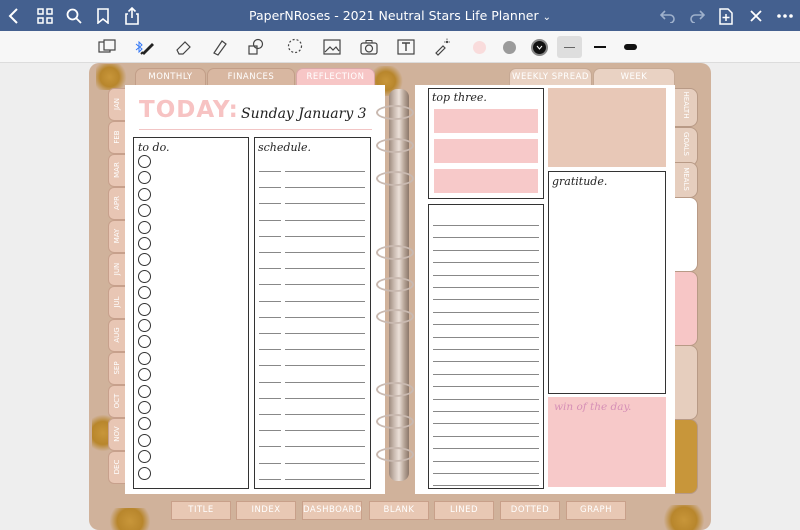 The width and height of the screenshot is (800, 530). Describe the element at coordinates (634, 83) in the screenshot. I see `tab-week-reflection: WEEK REFLECTION` at that location.